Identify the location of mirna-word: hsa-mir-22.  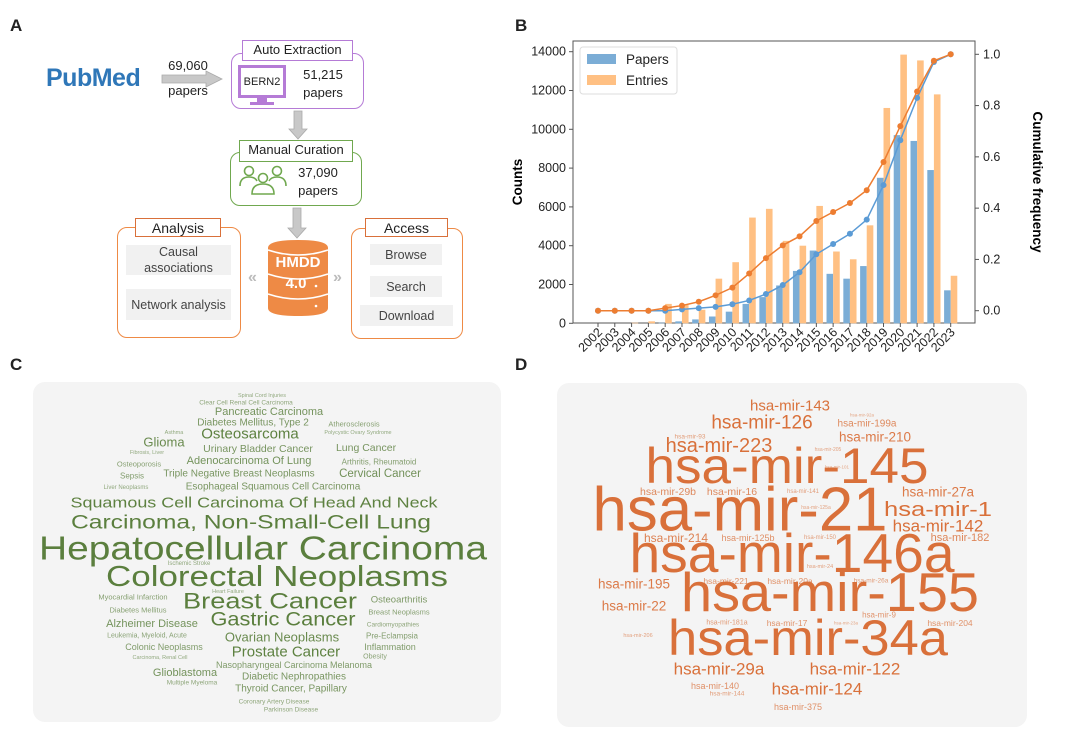
(634, 606).